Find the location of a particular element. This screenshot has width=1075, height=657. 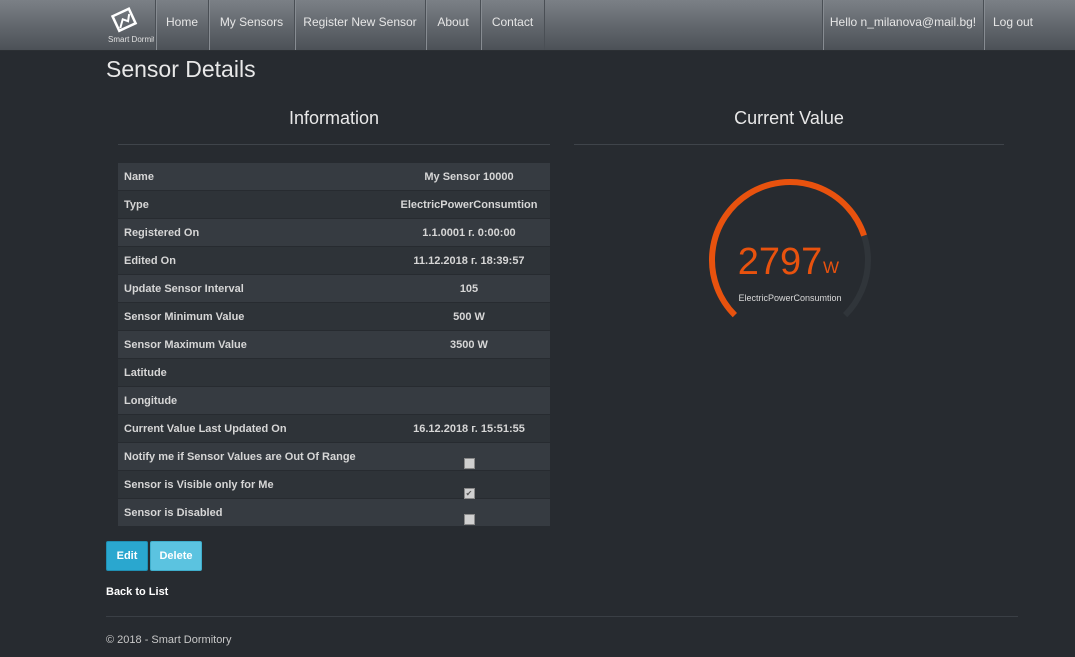

row-label: Current Value Last Updated On is located at coordinates (253, 428).